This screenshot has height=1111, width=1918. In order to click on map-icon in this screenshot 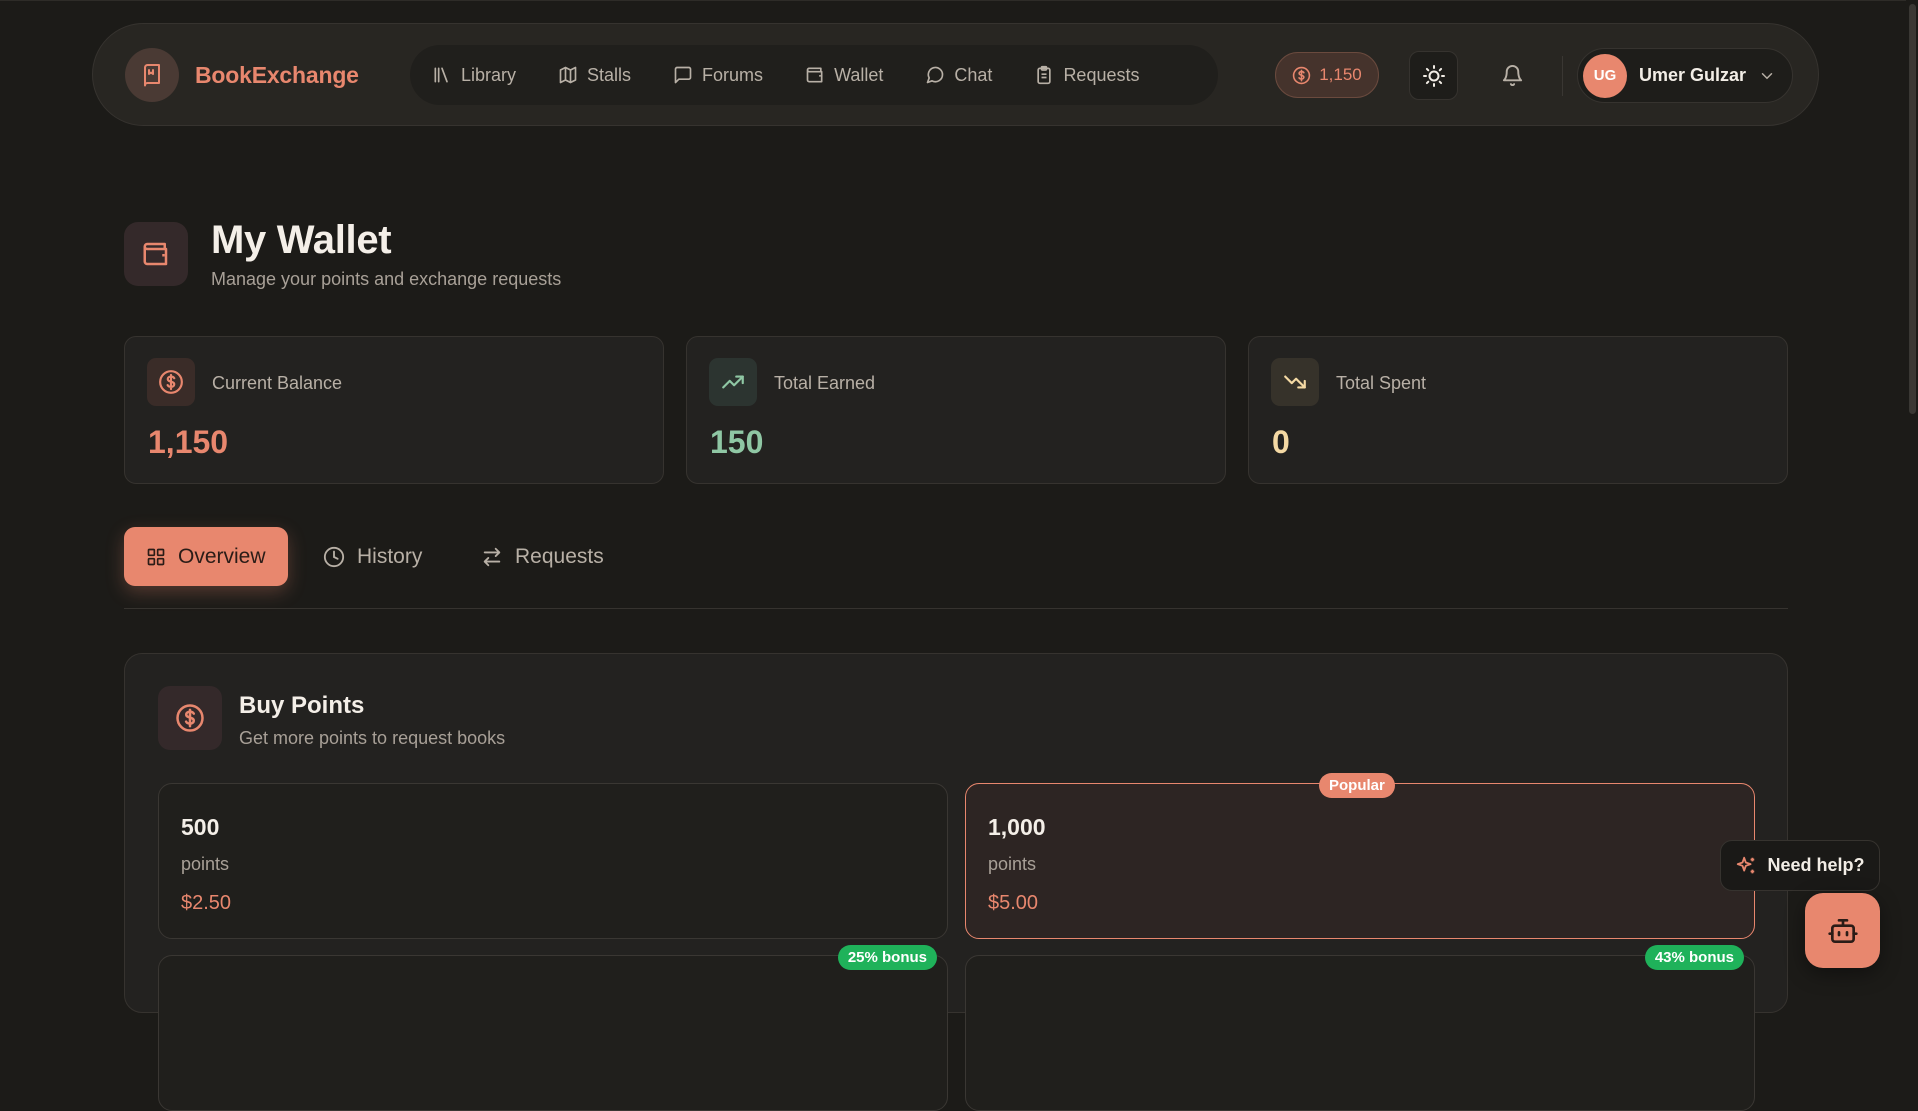, I will do `click(568, 75)`.